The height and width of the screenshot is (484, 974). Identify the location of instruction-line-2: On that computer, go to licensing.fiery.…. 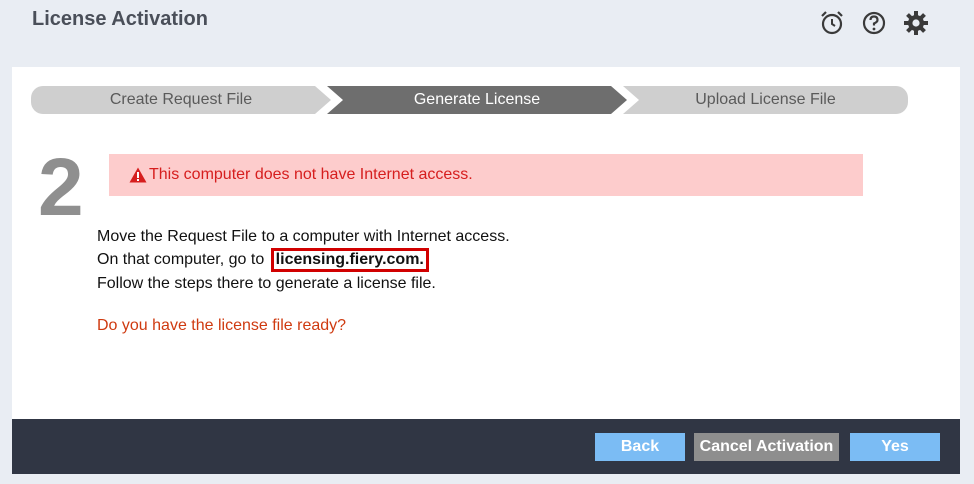
(303, 260).